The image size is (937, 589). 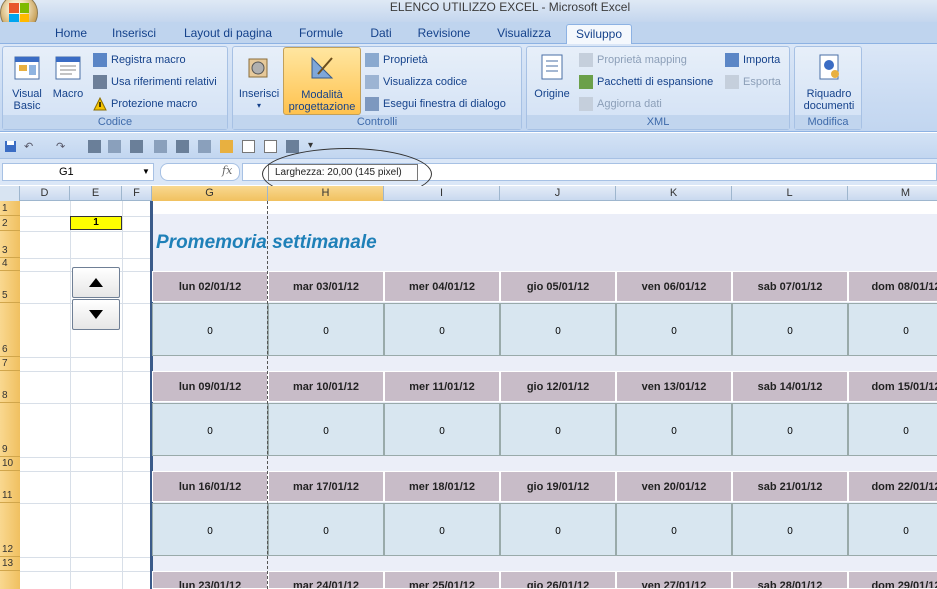 What do you see at coordinates (442, 580) in the screenshot?
I see `day-header: mer 25/01/12` at bounding box center [442, 580].